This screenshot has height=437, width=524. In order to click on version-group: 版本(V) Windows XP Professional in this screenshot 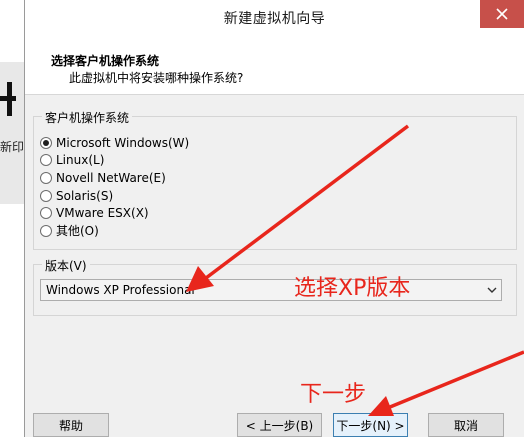, I will do `click(275, 286)`.